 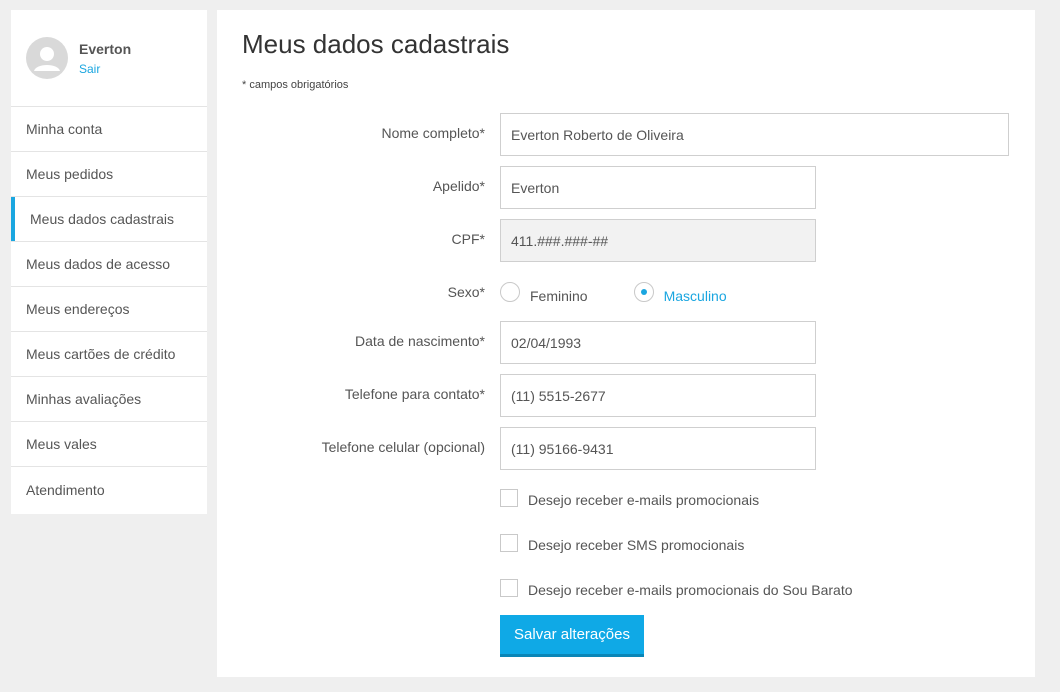 I want to click on sex-label: Sexo*, so click(x=466, y=292).